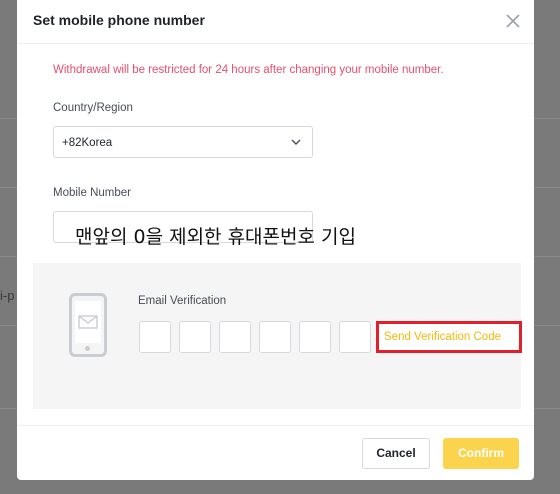 This screenshot has width=560, height=494. I want to click on cancel-button: Cancel, so click(396, 453).